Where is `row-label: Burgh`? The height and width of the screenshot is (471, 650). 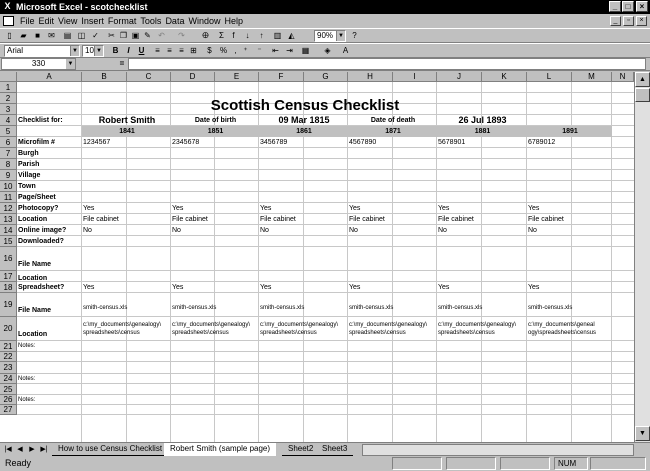 row-label: Burgh is located at coordinates (49, 153).